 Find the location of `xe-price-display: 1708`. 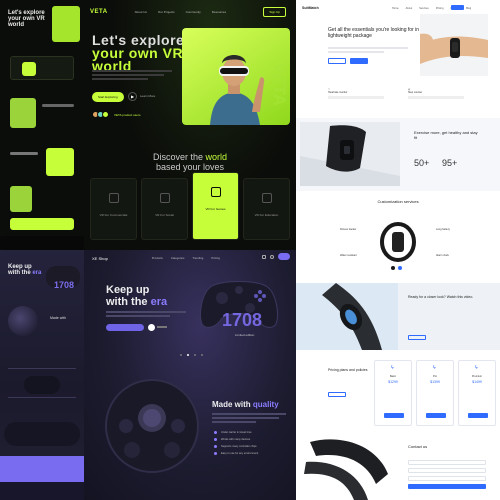

xe-price-display: 1708 is located at coordinates (242, 320).